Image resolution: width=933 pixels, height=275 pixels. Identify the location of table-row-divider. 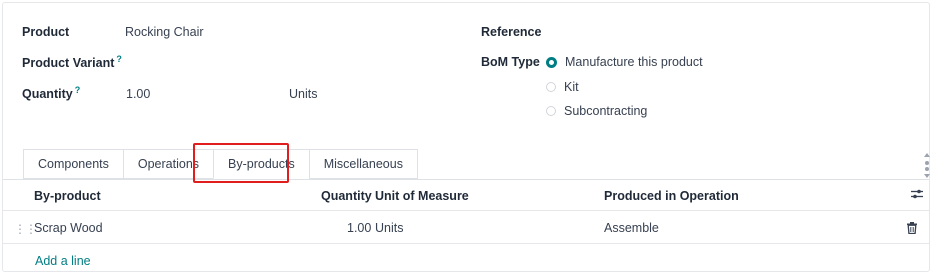
(466, 243).